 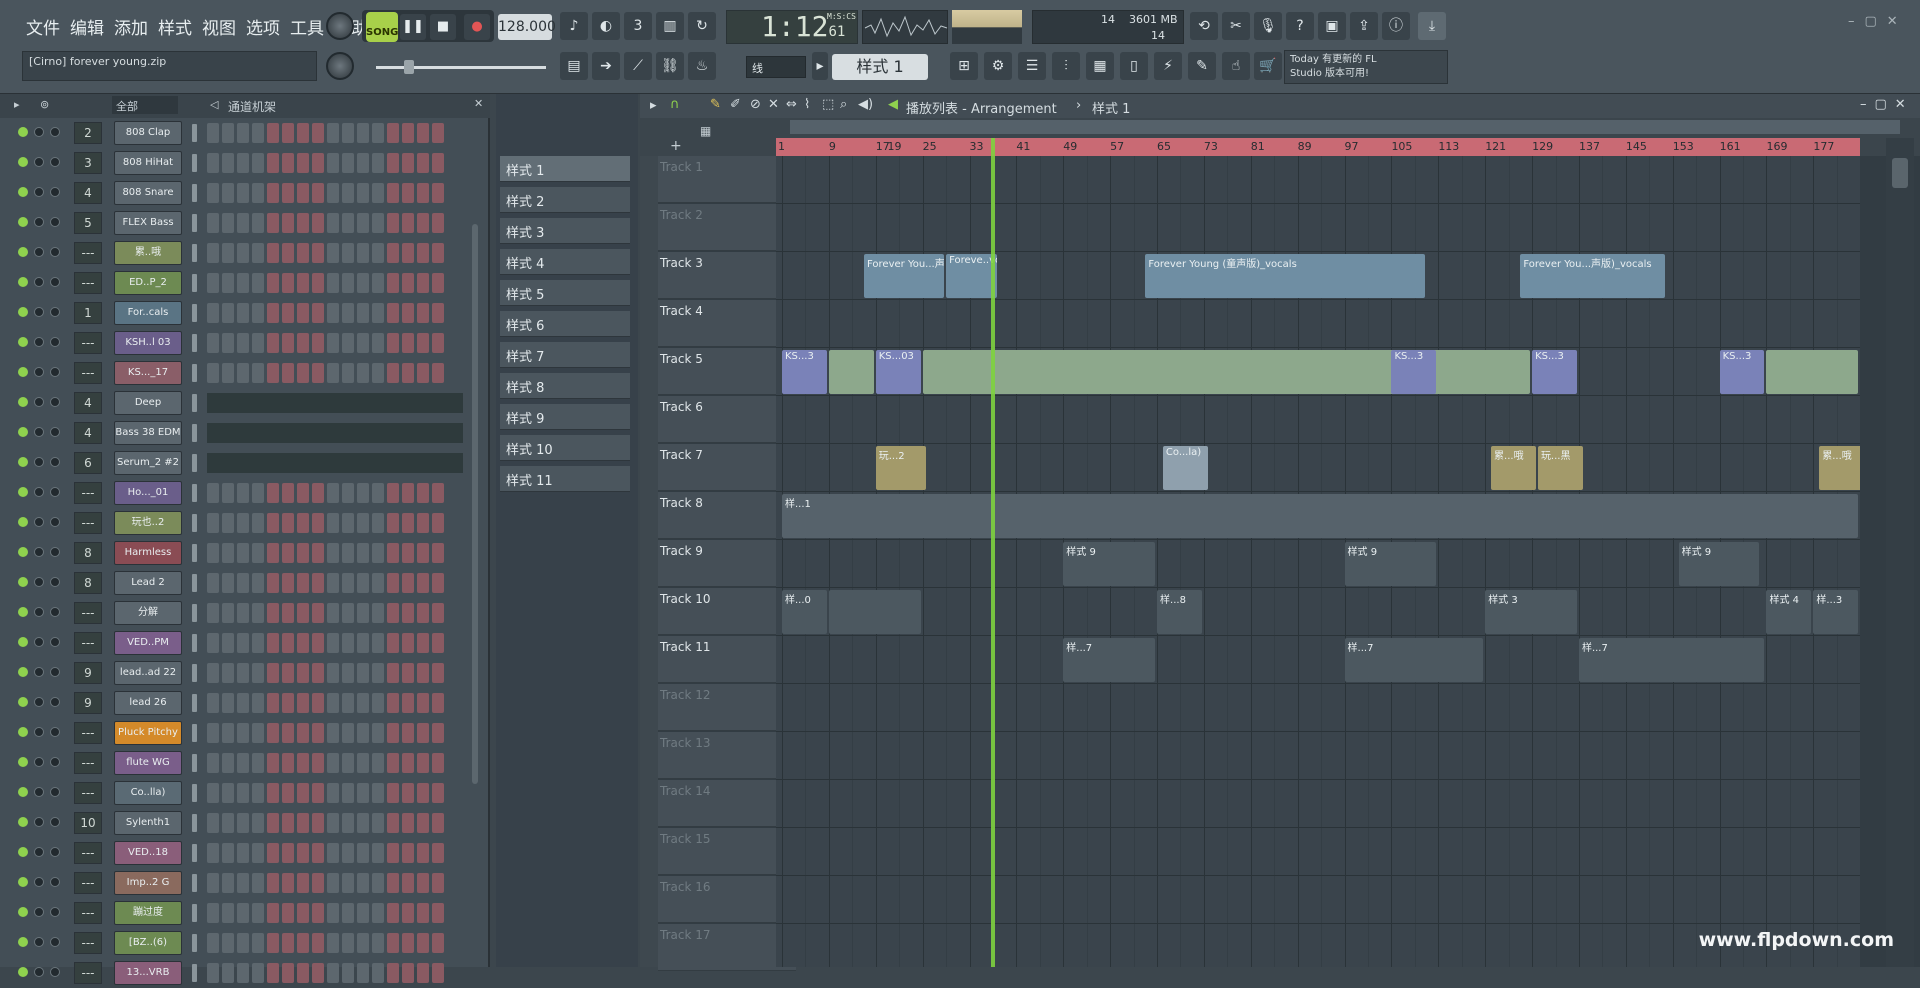 I want to click on channel-name-button: lead 26, so click(x=148, y=703).